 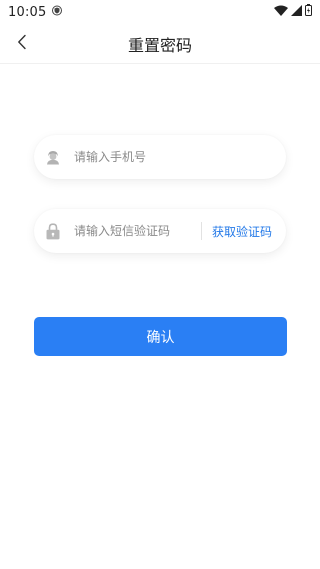 I want to click on shield-icon, so click(x=57, y=12).